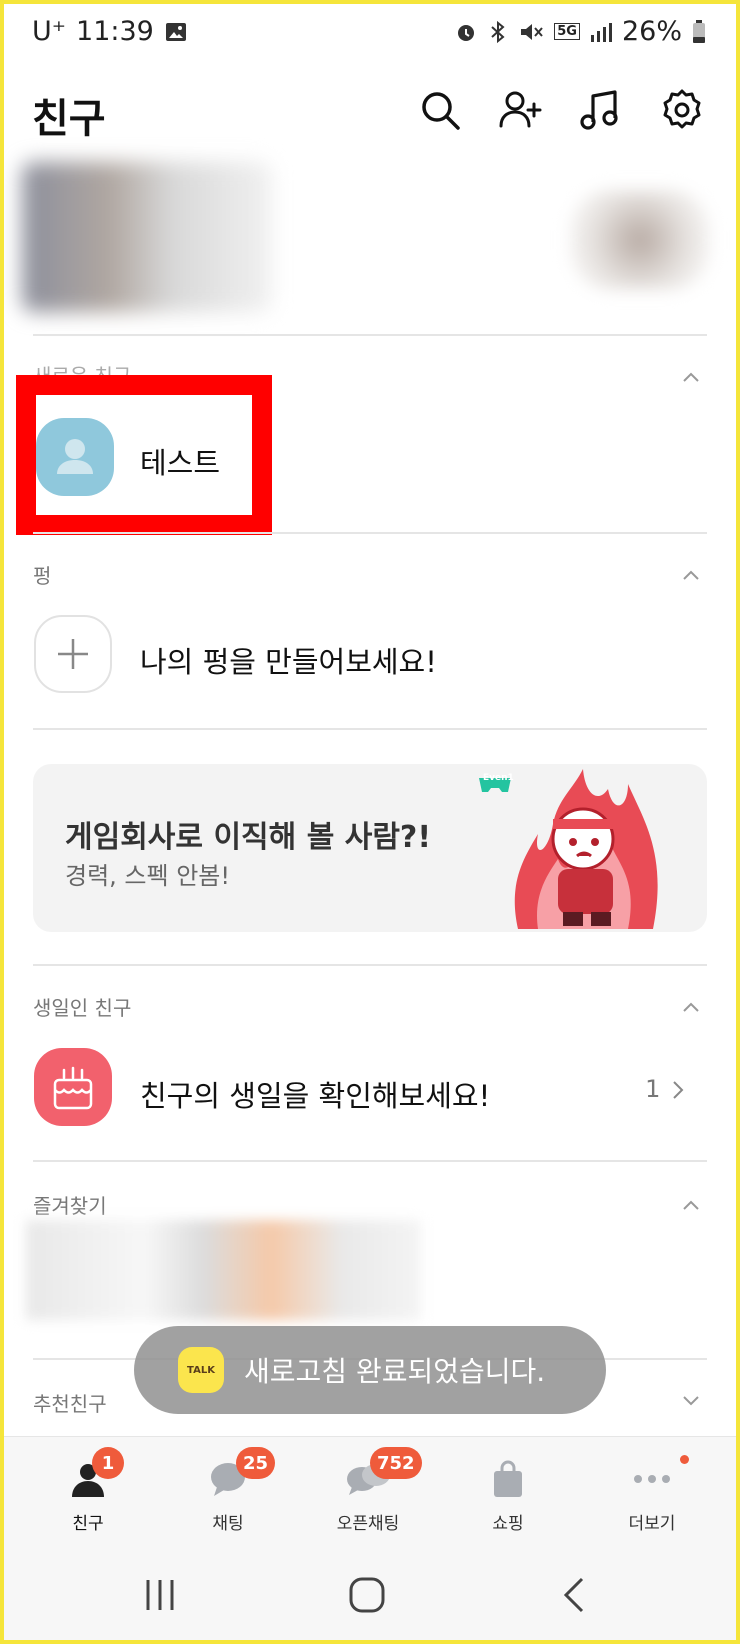  What do you see at coordinates (640, 240) in the screenshot?
I see `profile-music-blurred` at bounding box center [640, 240].